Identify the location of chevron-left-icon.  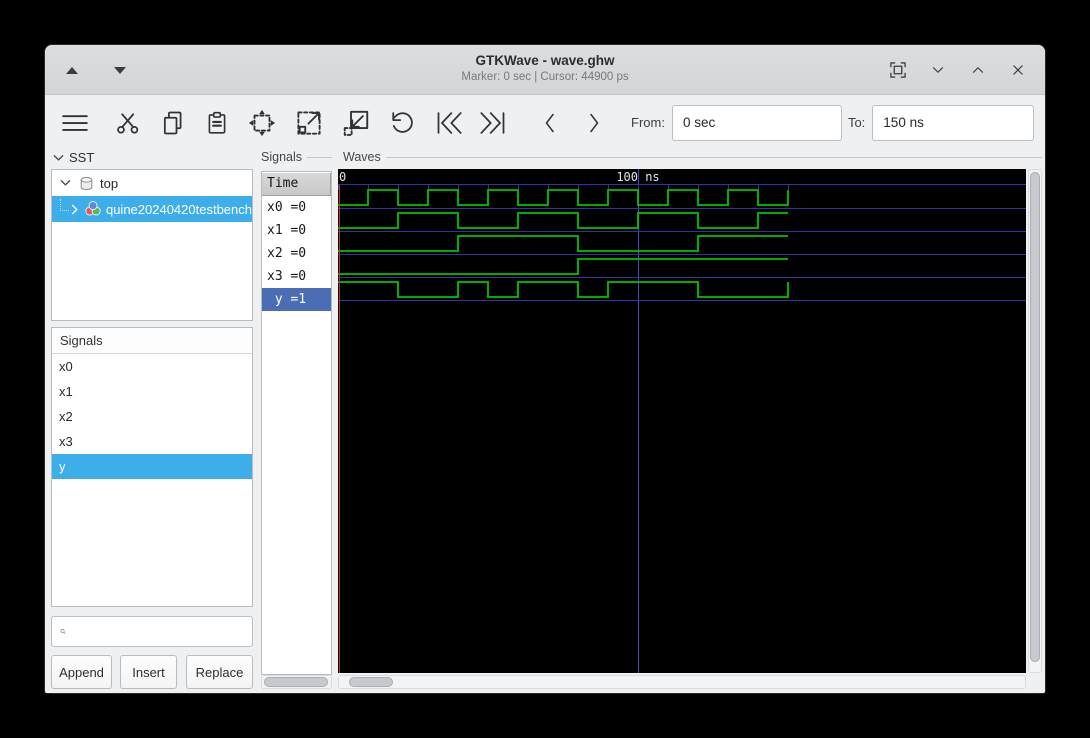
(549, 122).